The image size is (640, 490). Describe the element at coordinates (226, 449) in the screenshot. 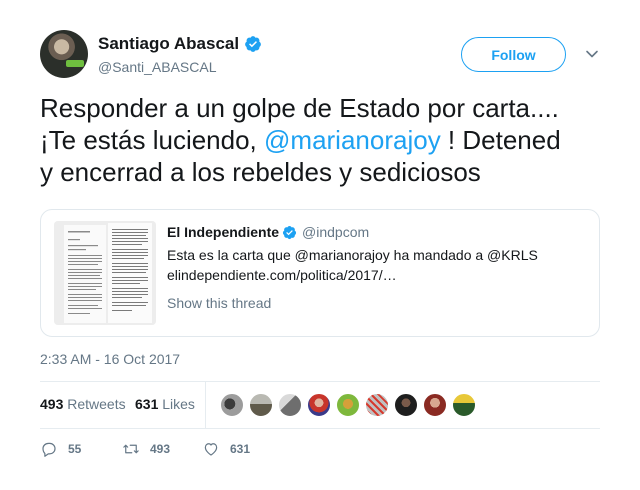

I see `like-button: 631` at that location.